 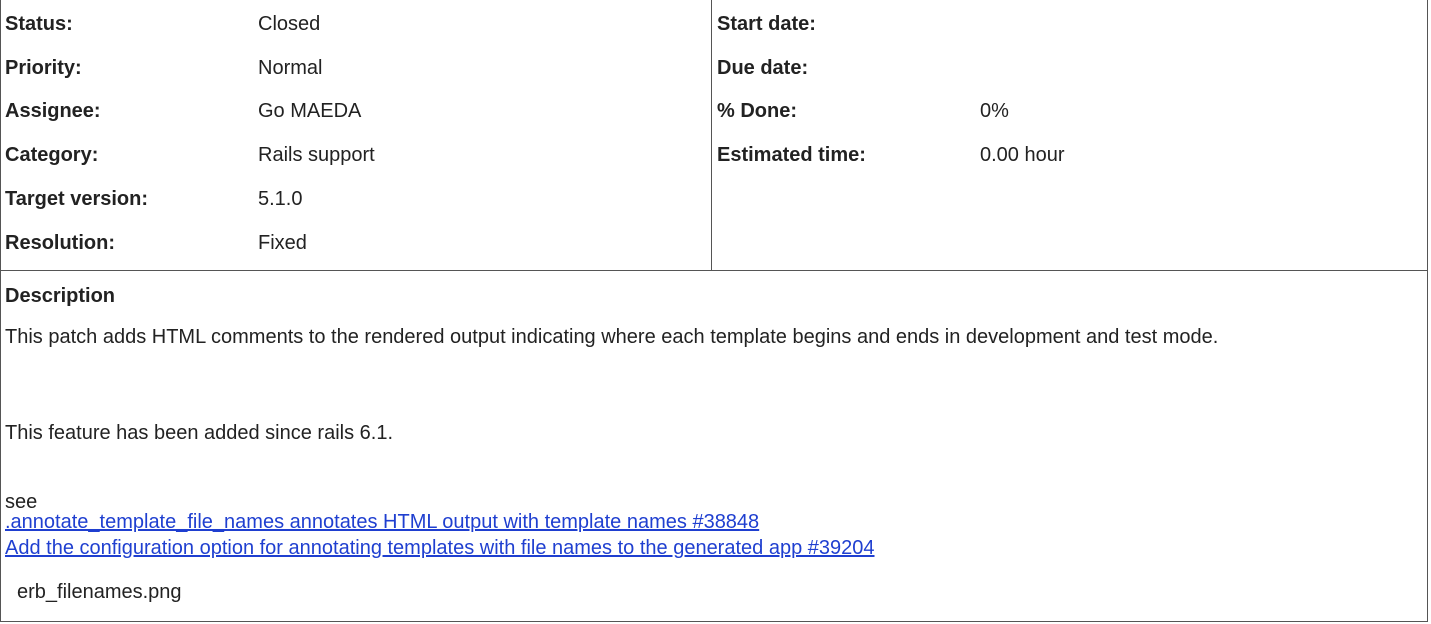 I want to click on resolution-row: Resolution: Fixed, so click(x=356, y=243).